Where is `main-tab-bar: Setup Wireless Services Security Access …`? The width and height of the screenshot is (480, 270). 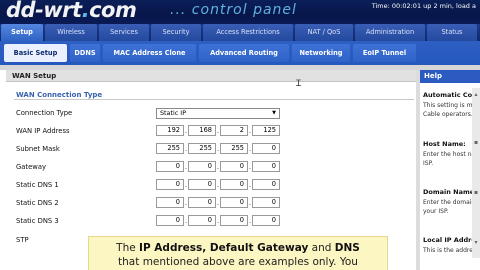
main-tab-bar: Setup Wireless Services Security Access … is located at coordinates (240, 32).